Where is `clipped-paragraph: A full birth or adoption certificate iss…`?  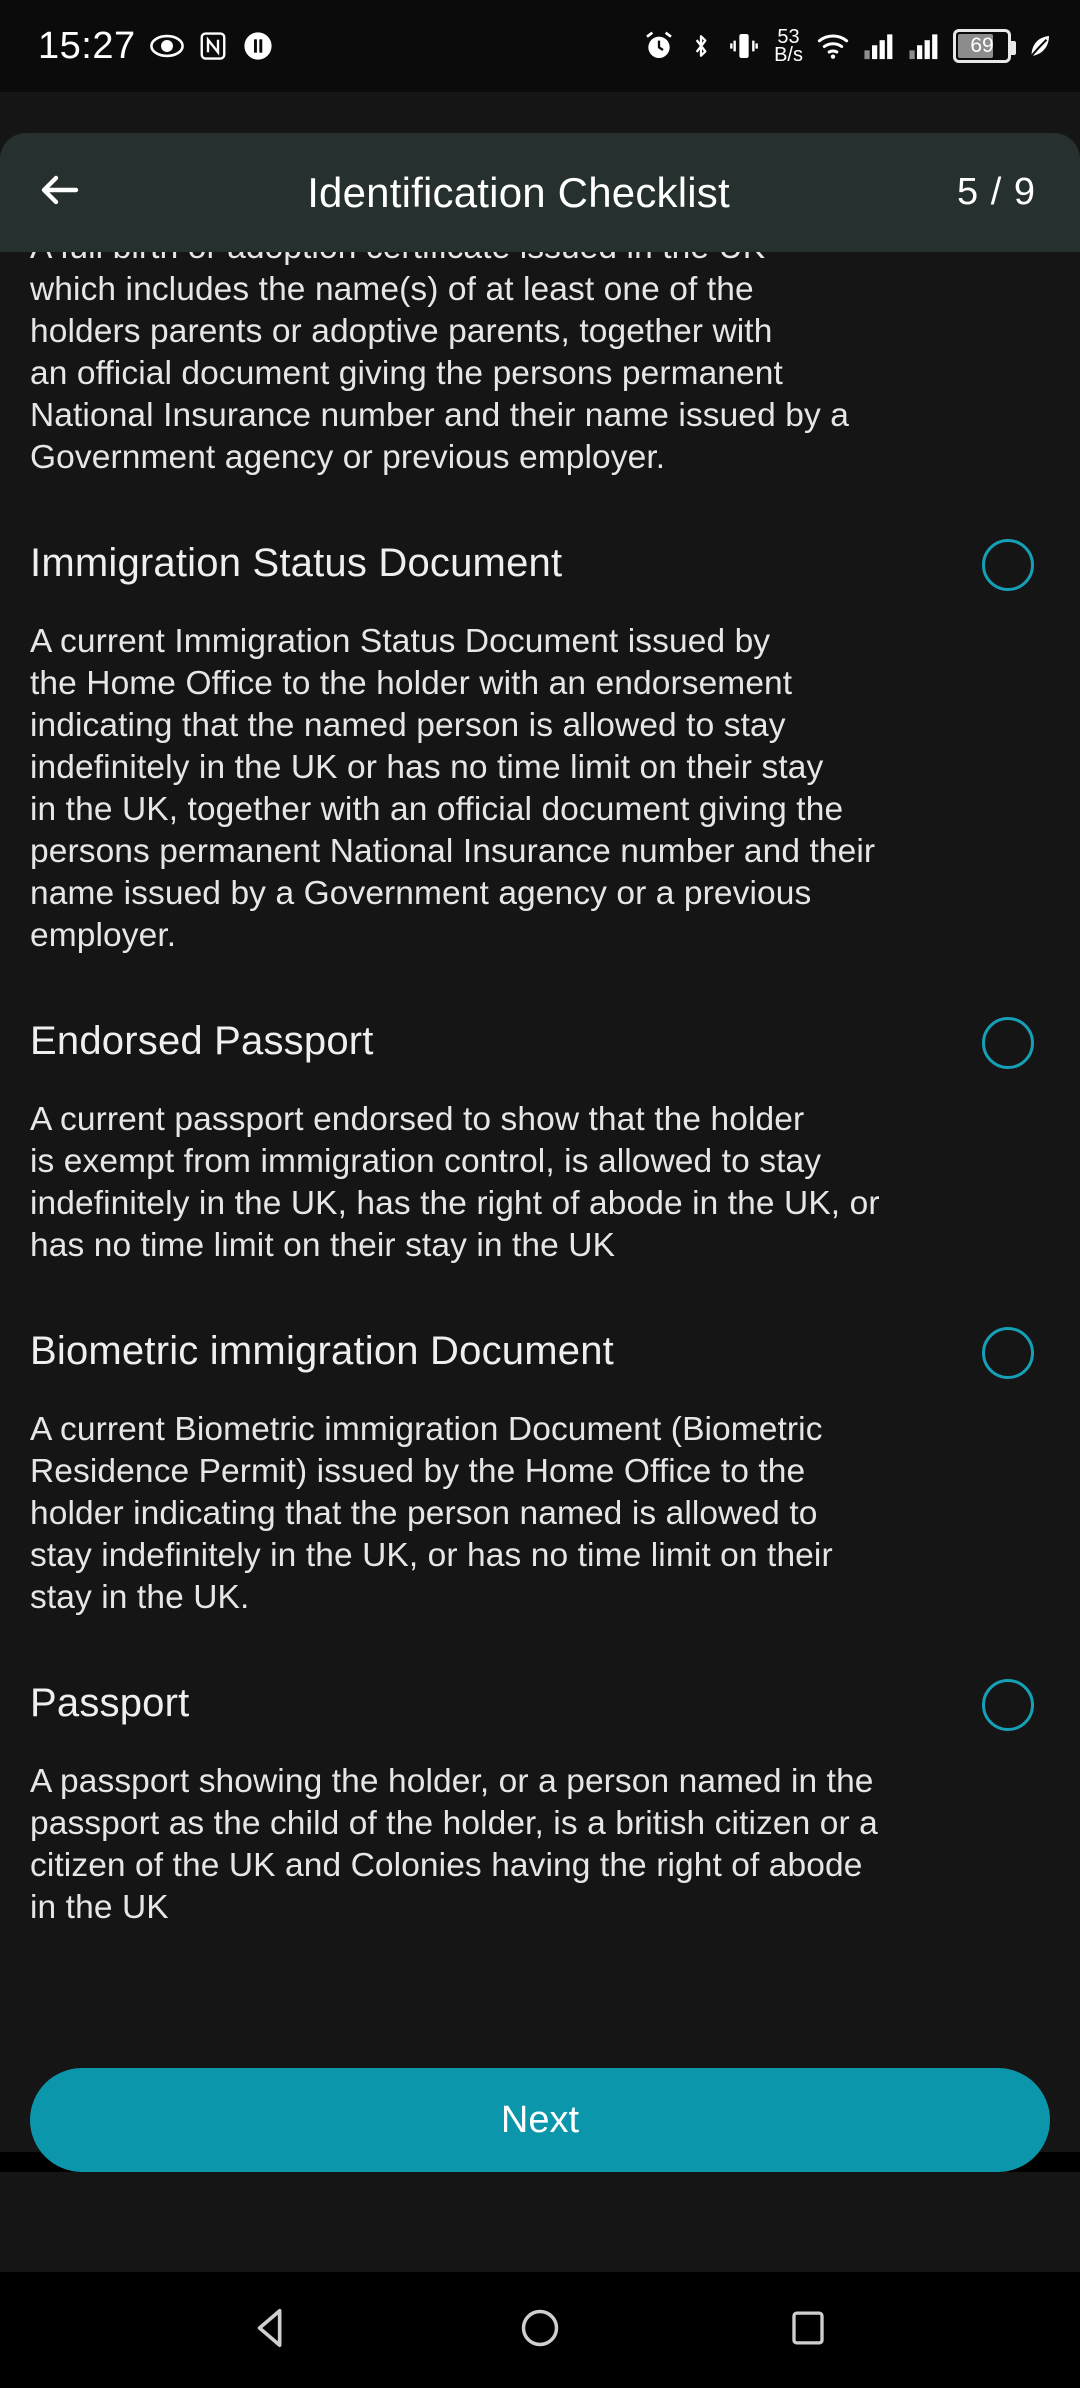 clipped-paragraph: A full birth or adoption certificate iss… is located at coordinates (439, 352).